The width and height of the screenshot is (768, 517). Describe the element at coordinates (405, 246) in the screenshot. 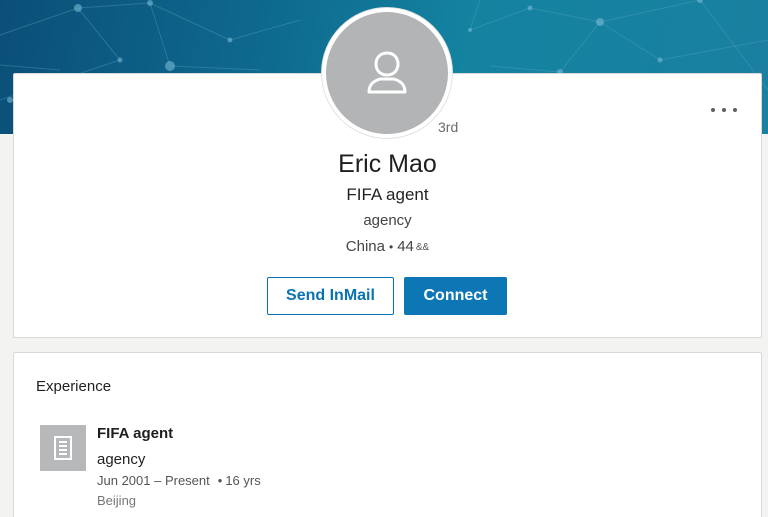

I see `connections-count: 44` at that location.